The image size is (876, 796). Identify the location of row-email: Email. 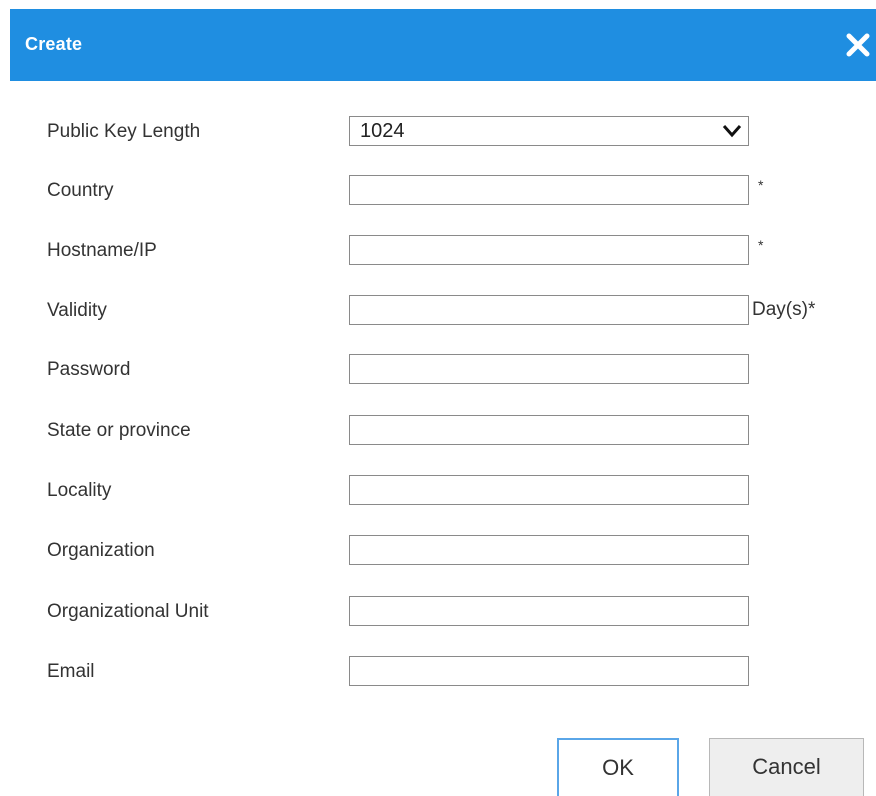
(438, 671).